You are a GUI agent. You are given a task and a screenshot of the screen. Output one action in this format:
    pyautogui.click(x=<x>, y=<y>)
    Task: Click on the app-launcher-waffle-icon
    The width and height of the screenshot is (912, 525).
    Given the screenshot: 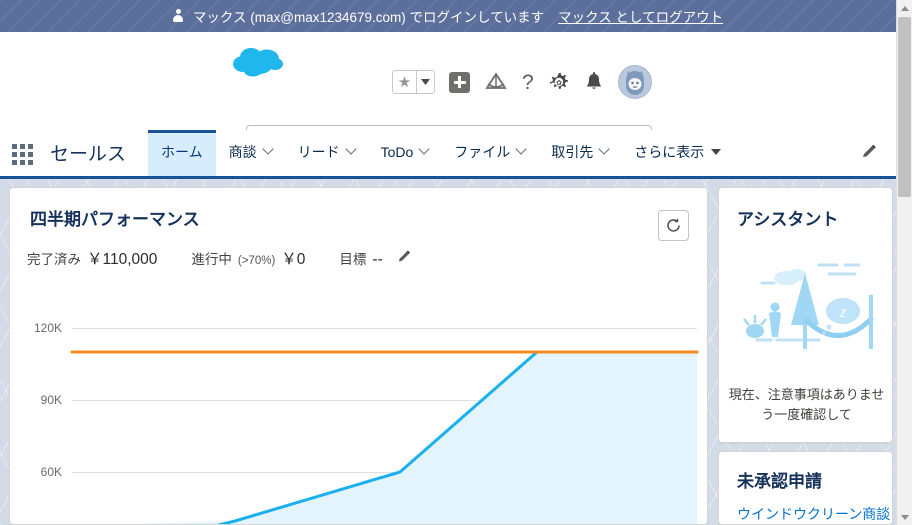 What is the action you would take?
    pyautogui.click(x=22, y=153)
    